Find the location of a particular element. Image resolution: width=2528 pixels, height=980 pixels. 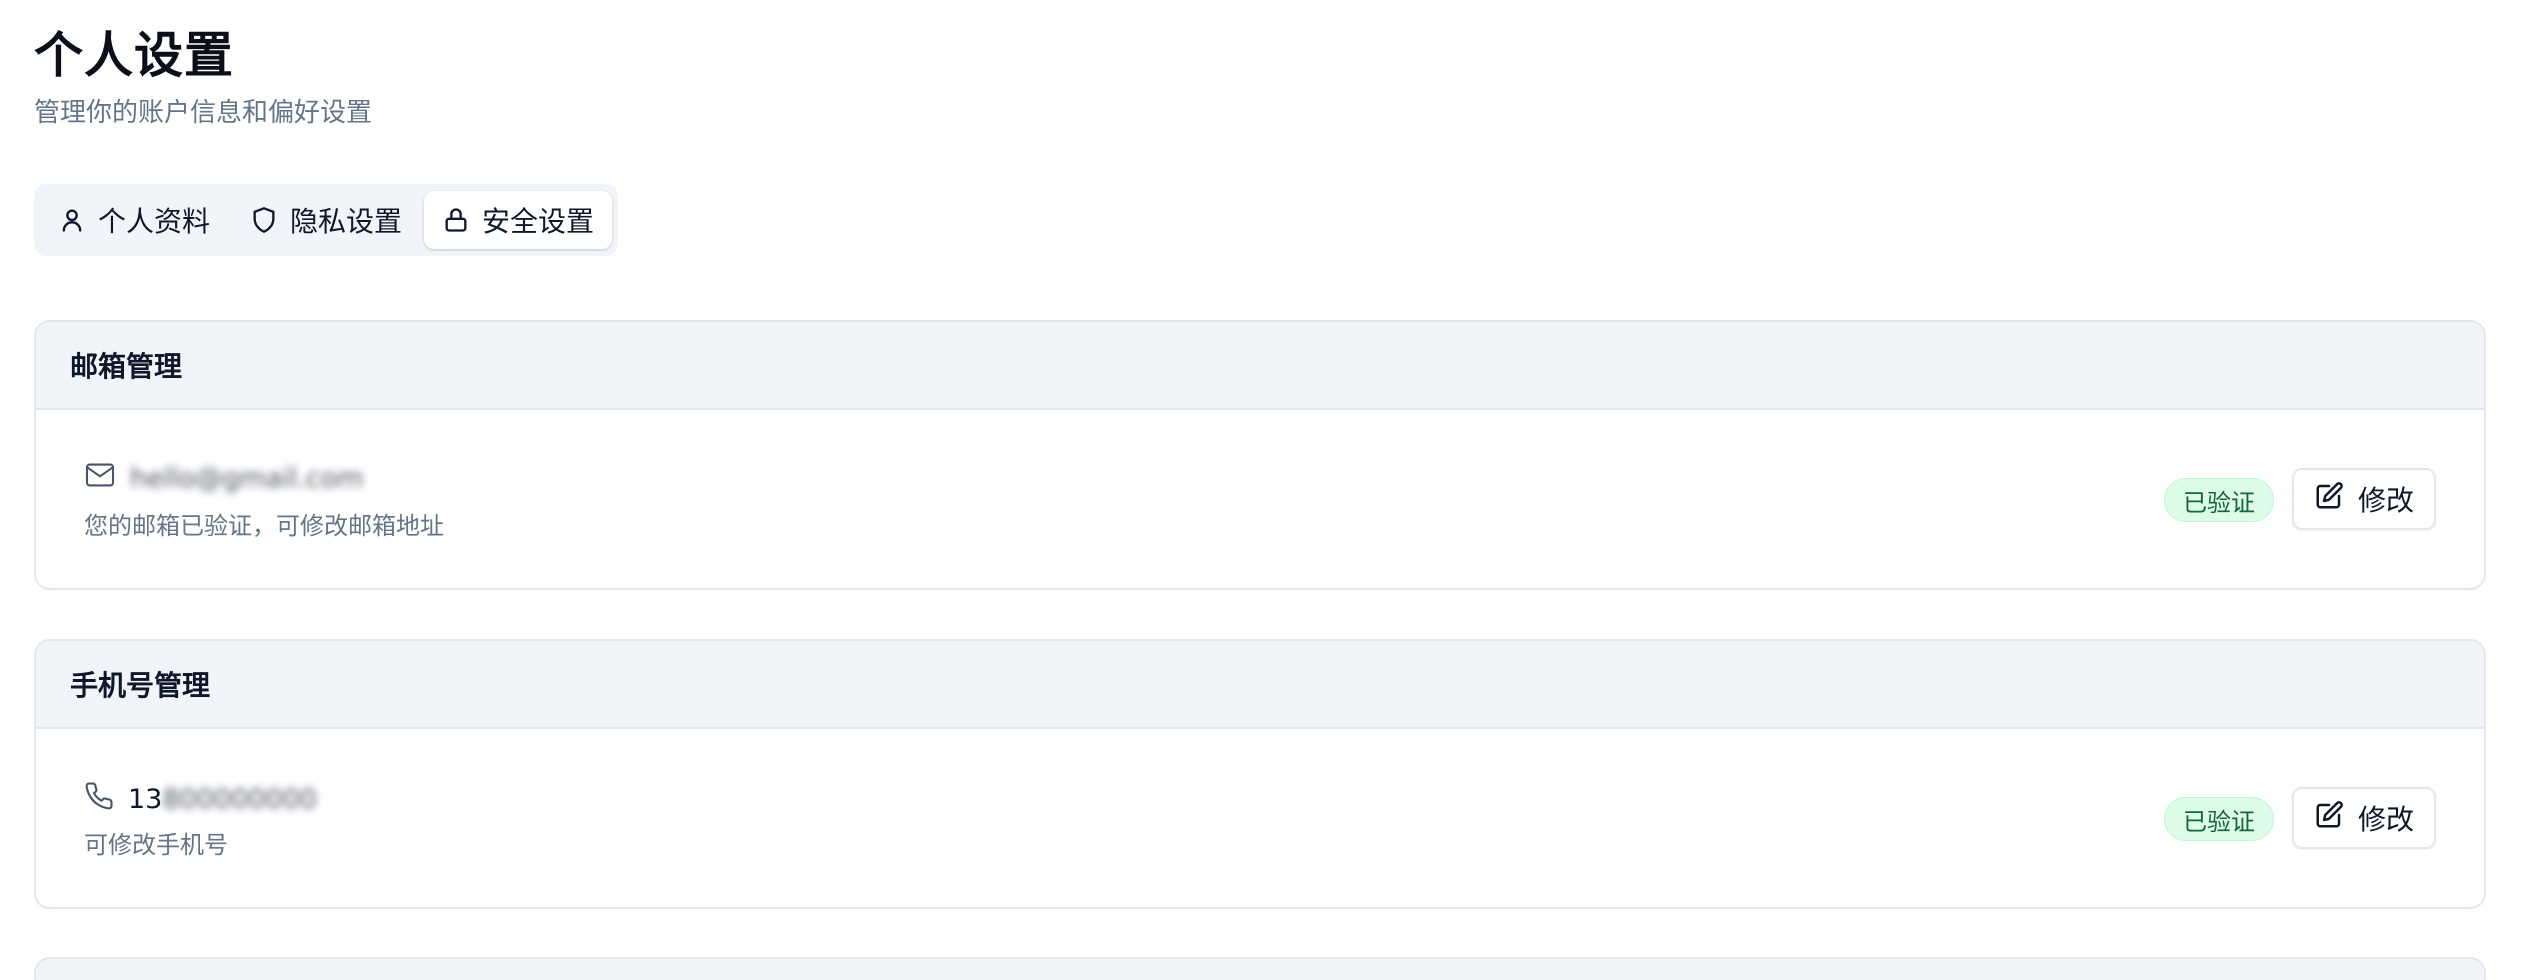

edit-email-label: 修改 is located at coordinates (2385, 500).